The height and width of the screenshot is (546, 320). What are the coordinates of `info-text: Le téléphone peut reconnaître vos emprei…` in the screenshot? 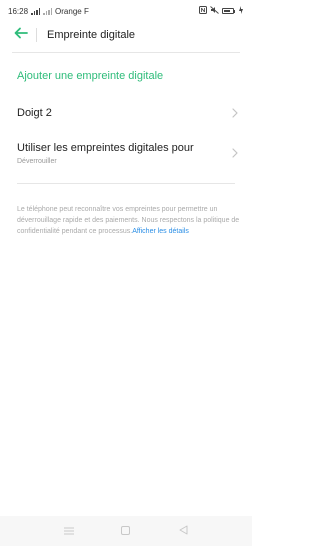 It's located at (128, 220).